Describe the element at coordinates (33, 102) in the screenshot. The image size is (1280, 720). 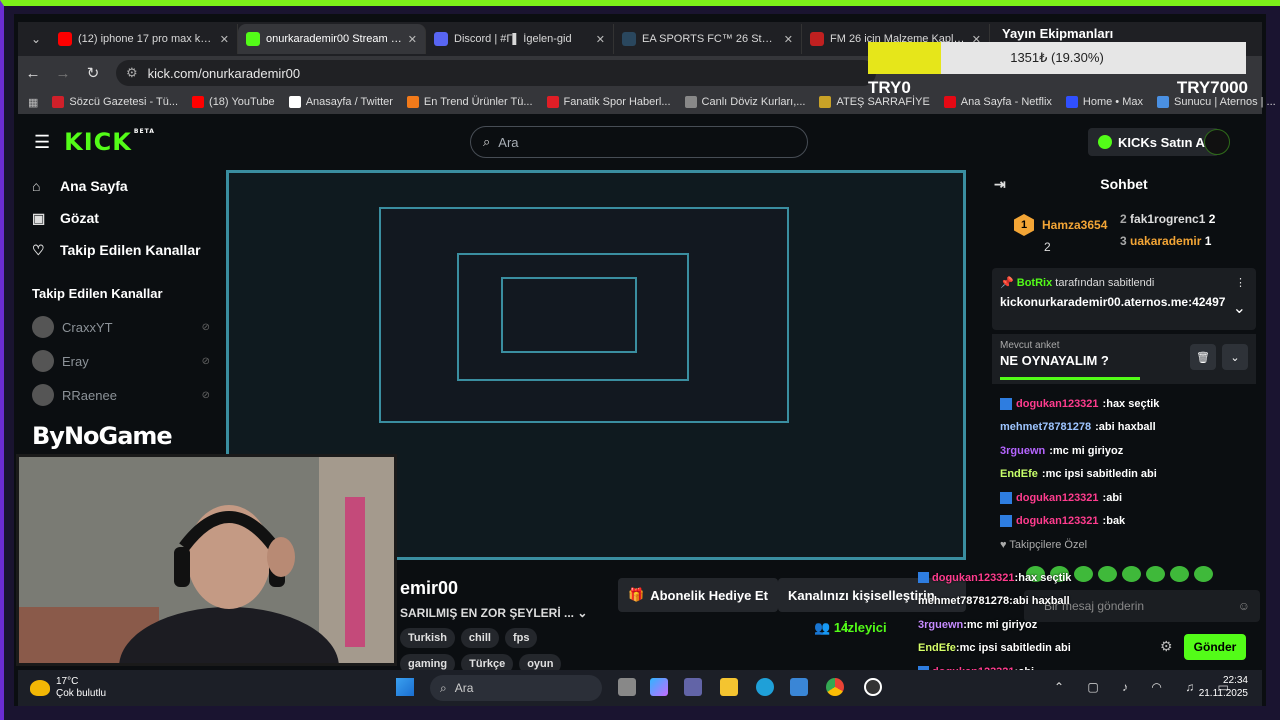
I see `apps-icon: ▦` at that location.